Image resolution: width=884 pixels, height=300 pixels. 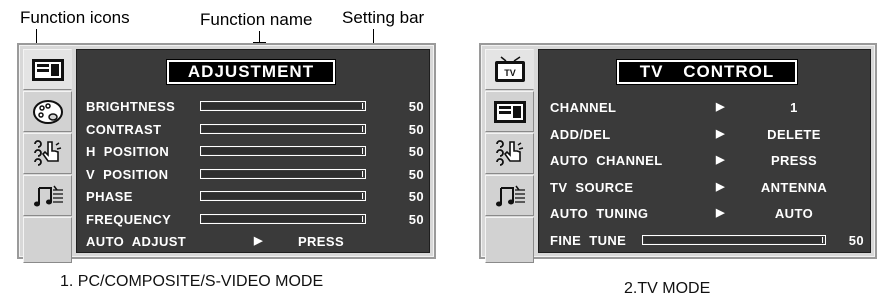 I want to click on menu-row-label: AUTO CHANNEL, so click(x=606, y=160).